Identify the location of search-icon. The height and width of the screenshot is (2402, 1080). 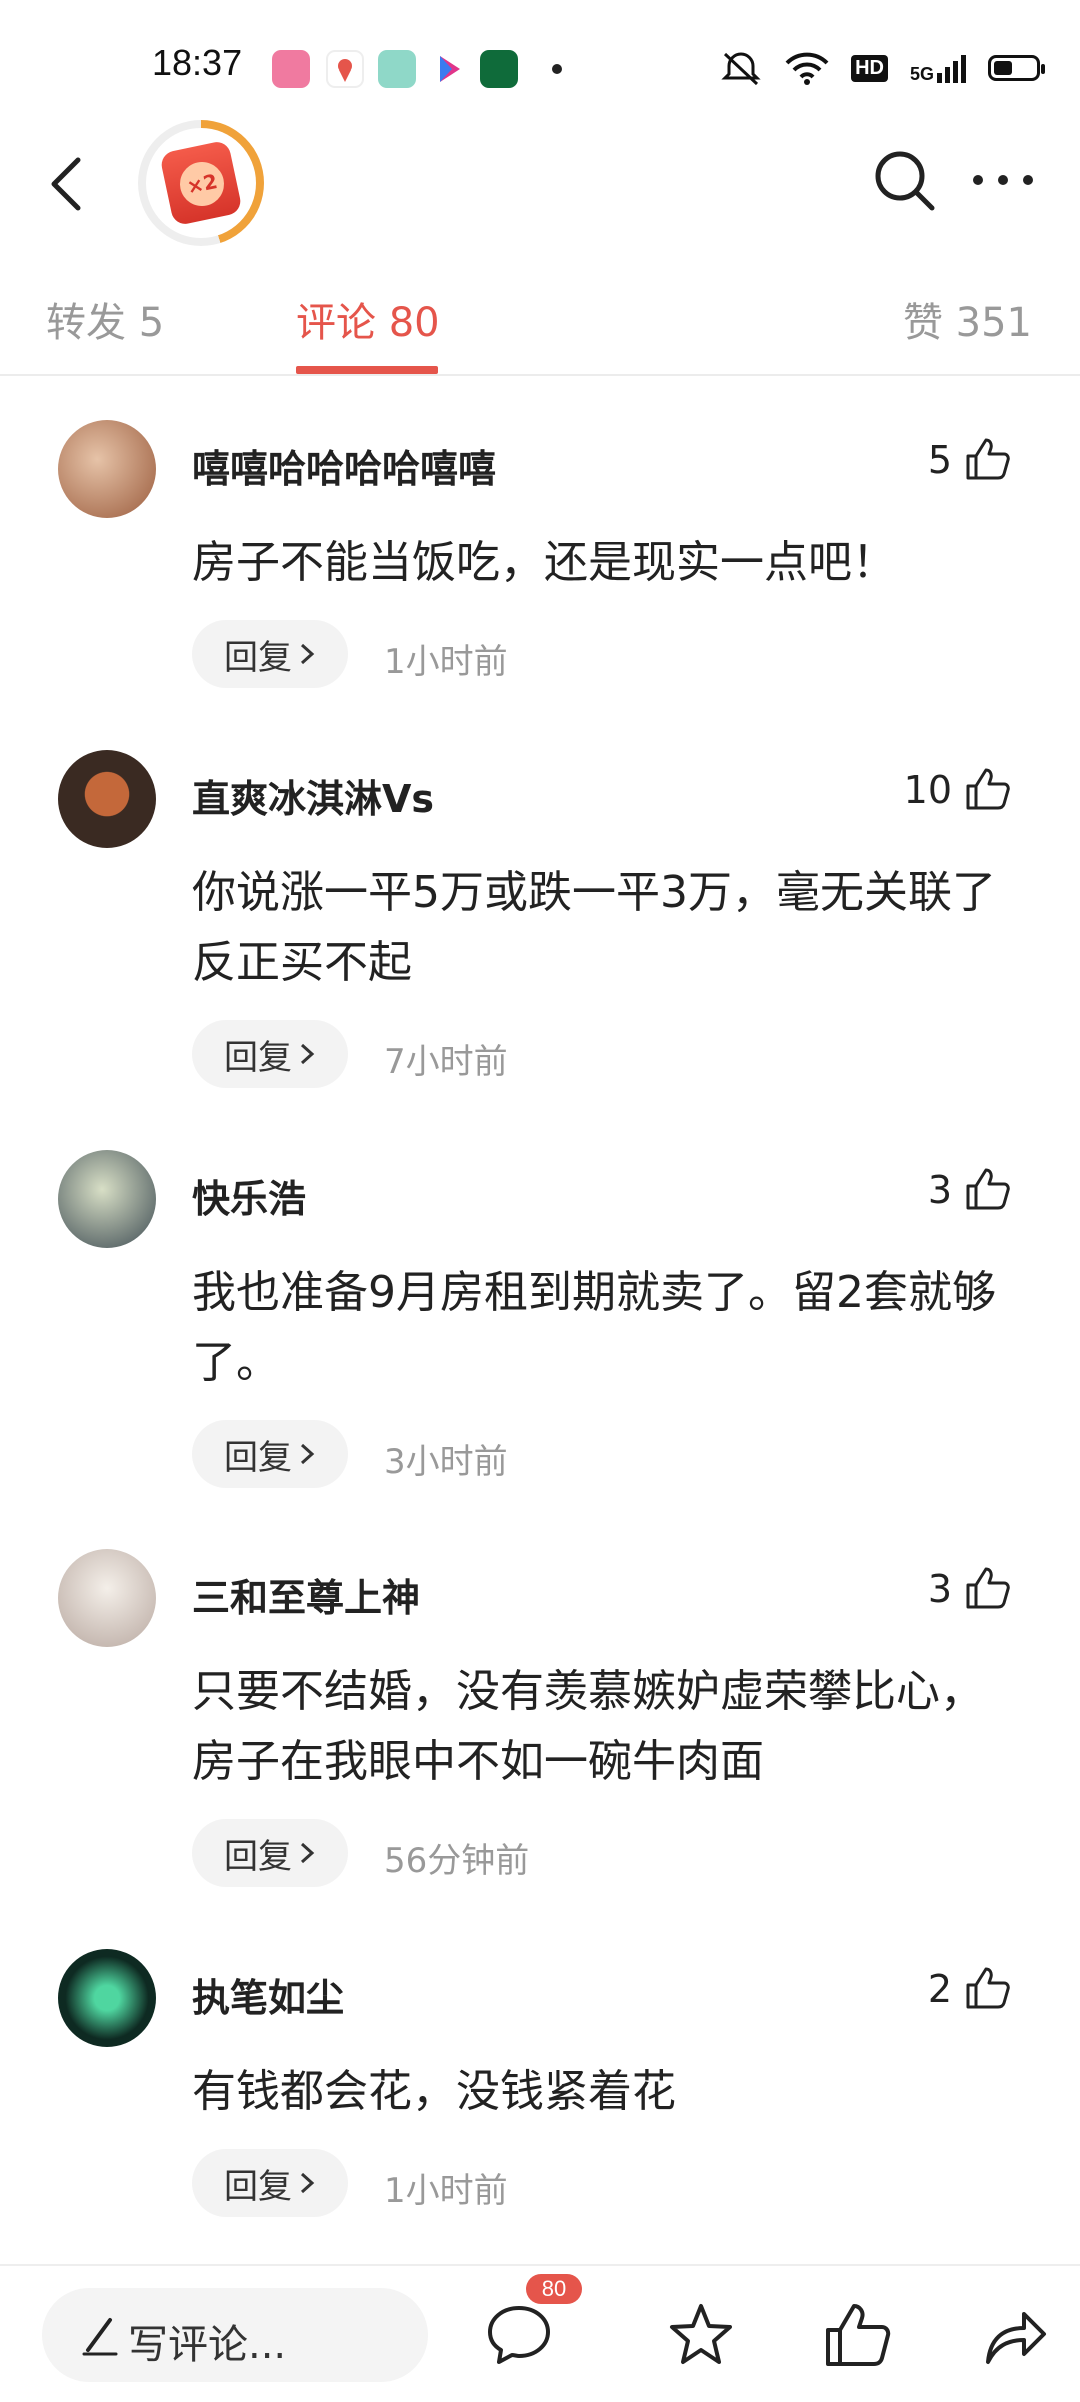
(905, 181).